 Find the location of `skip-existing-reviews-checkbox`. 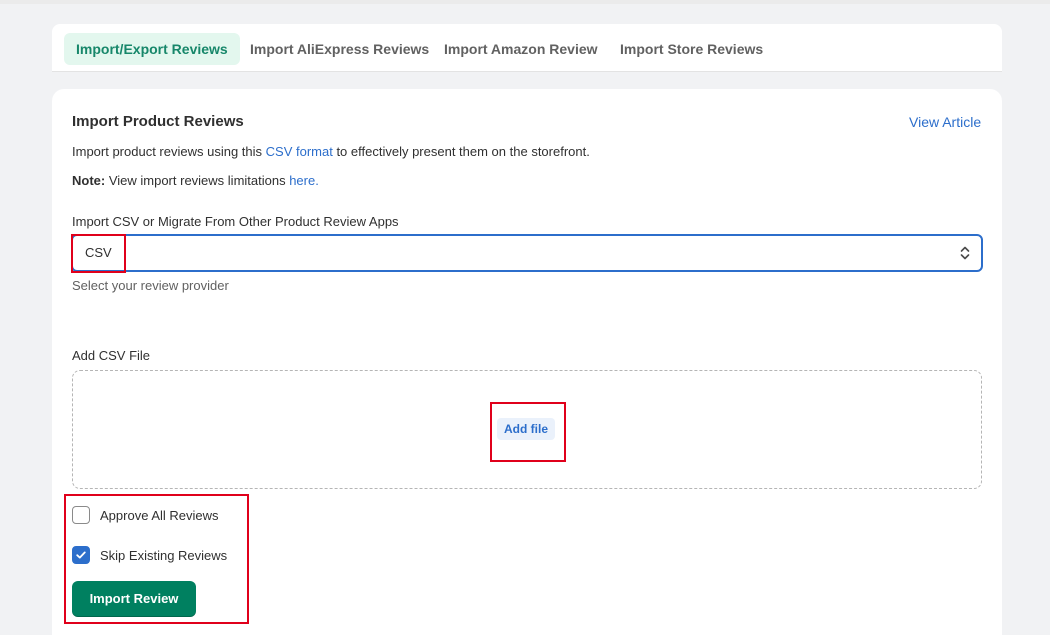

skip-existing-reviews-checkbox is located at coordinates (81, 555).